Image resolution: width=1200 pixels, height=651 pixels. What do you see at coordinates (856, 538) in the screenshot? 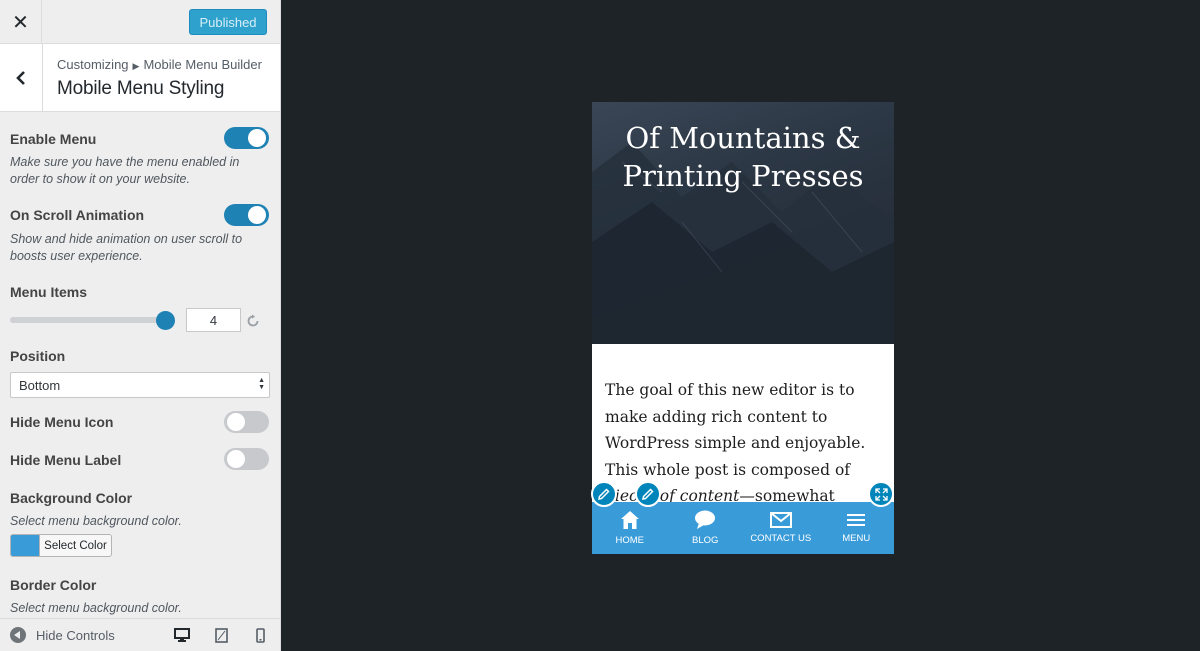
I see `menu-item-menu-label: MENU` at bounding box center [856, 538].